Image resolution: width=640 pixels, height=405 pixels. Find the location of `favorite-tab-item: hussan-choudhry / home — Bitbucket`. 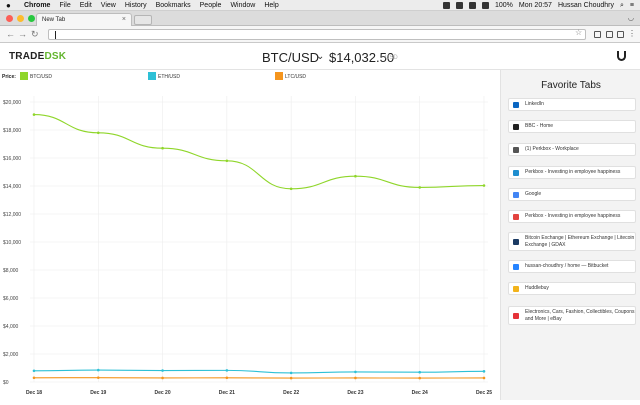

favorite-tab-item: hussan-choudhry / home — Bitbucket is located at coordinates (572, 266).